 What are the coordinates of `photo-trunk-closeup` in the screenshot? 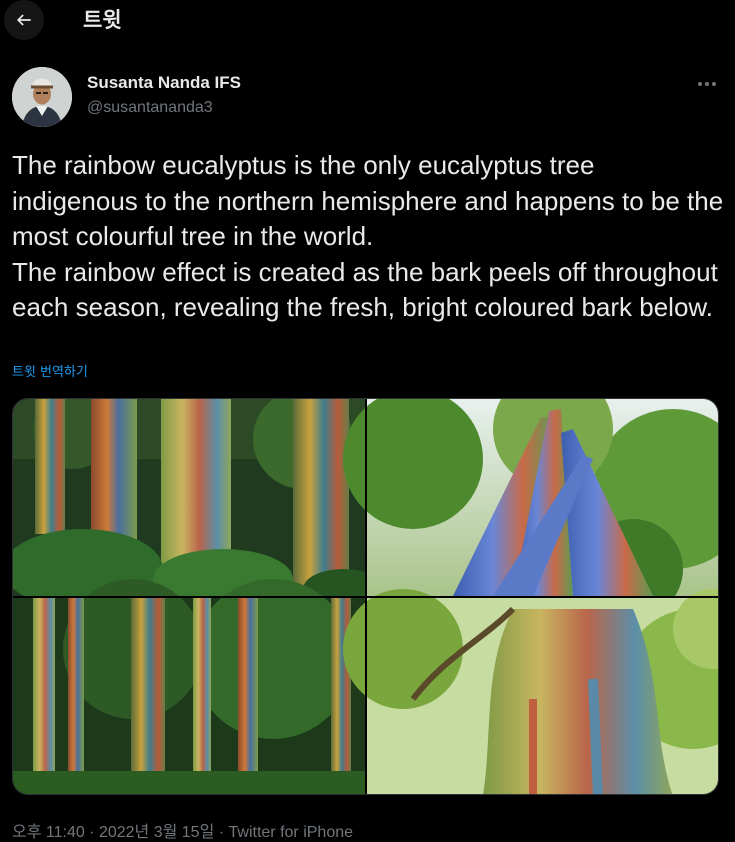 It's located at (531, 692).